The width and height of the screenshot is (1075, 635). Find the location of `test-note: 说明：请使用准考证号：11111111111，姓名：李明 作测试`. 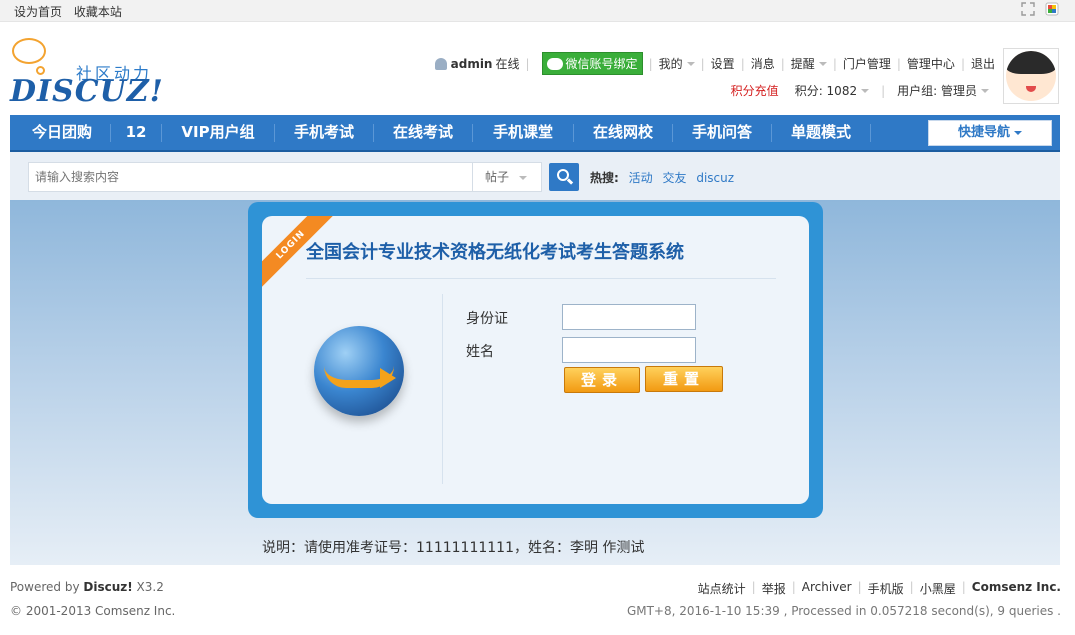

test-note: 说明：请使用准考证号：11111111111，姓名：李明 作测试 is located at coordinates (453, 548).